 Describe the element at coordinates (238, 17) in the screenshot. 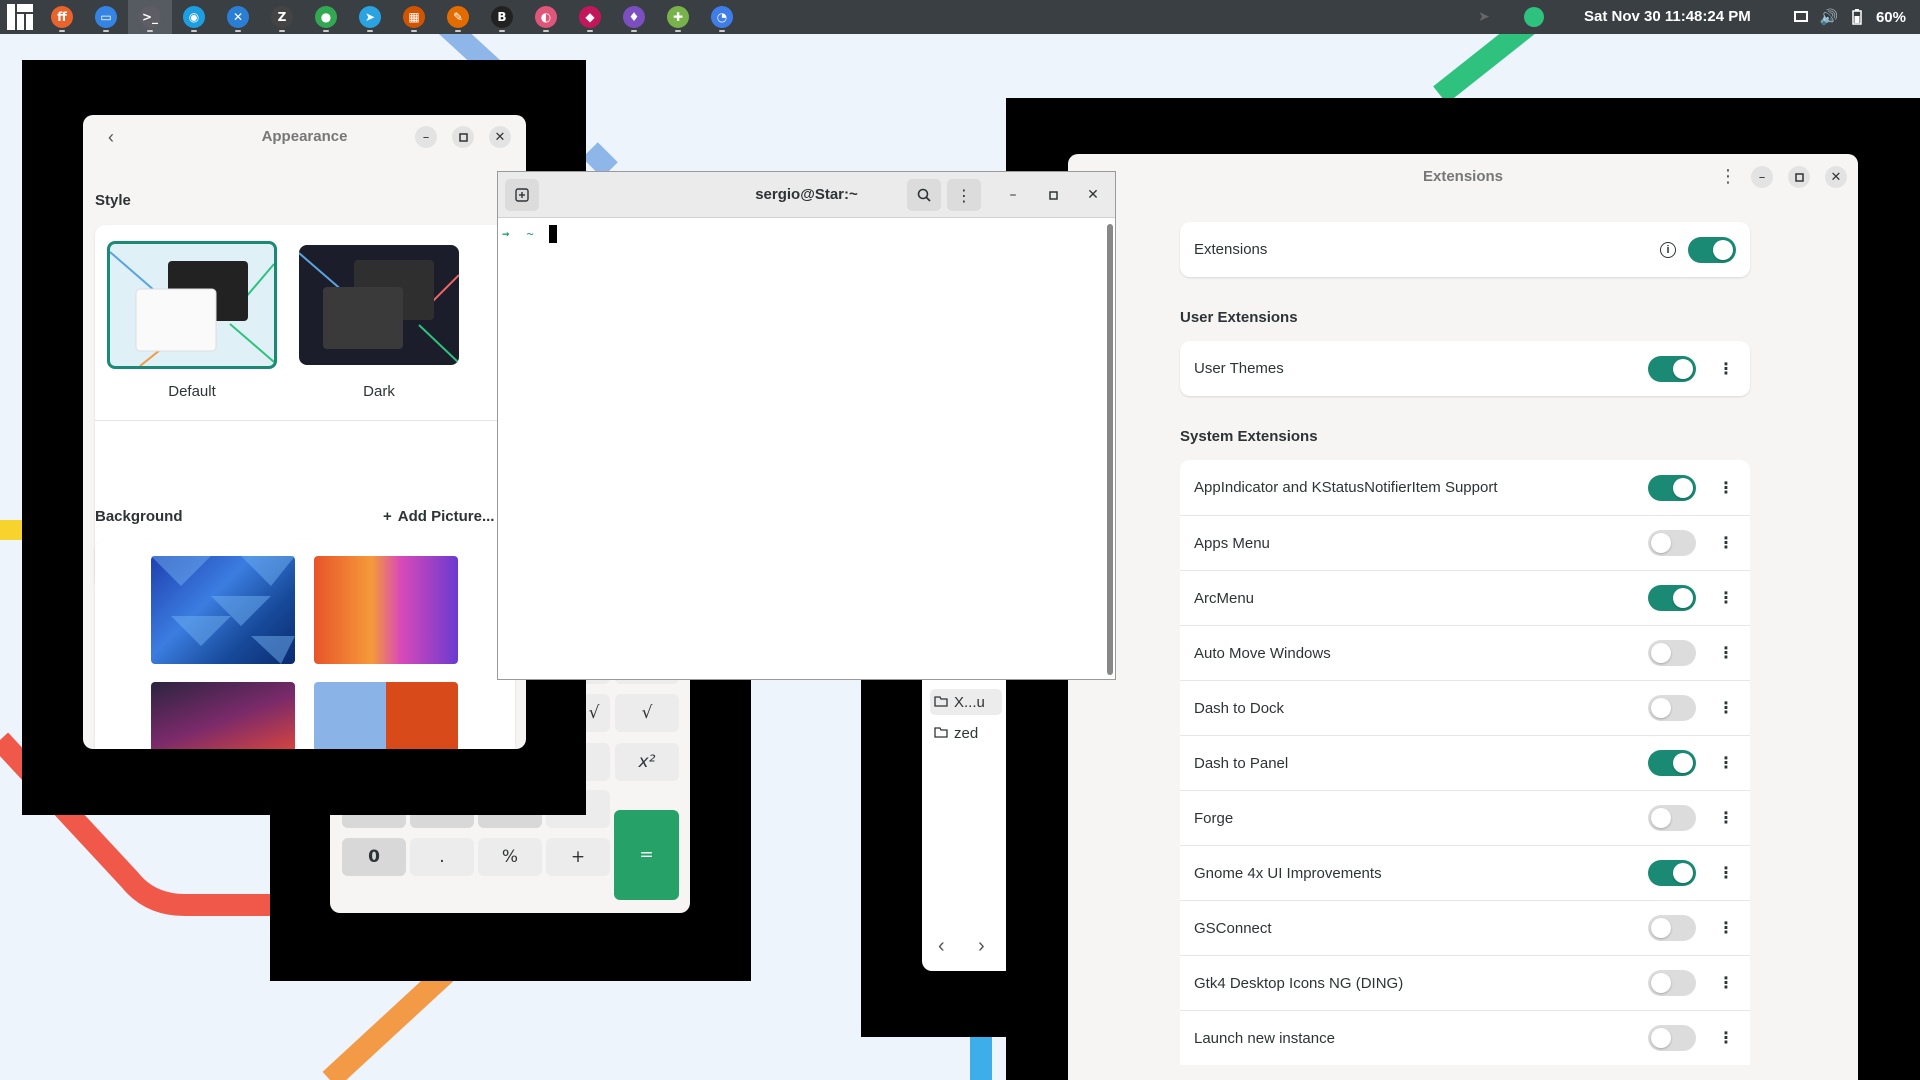

I see `vscode-icon: ✕` at that location.